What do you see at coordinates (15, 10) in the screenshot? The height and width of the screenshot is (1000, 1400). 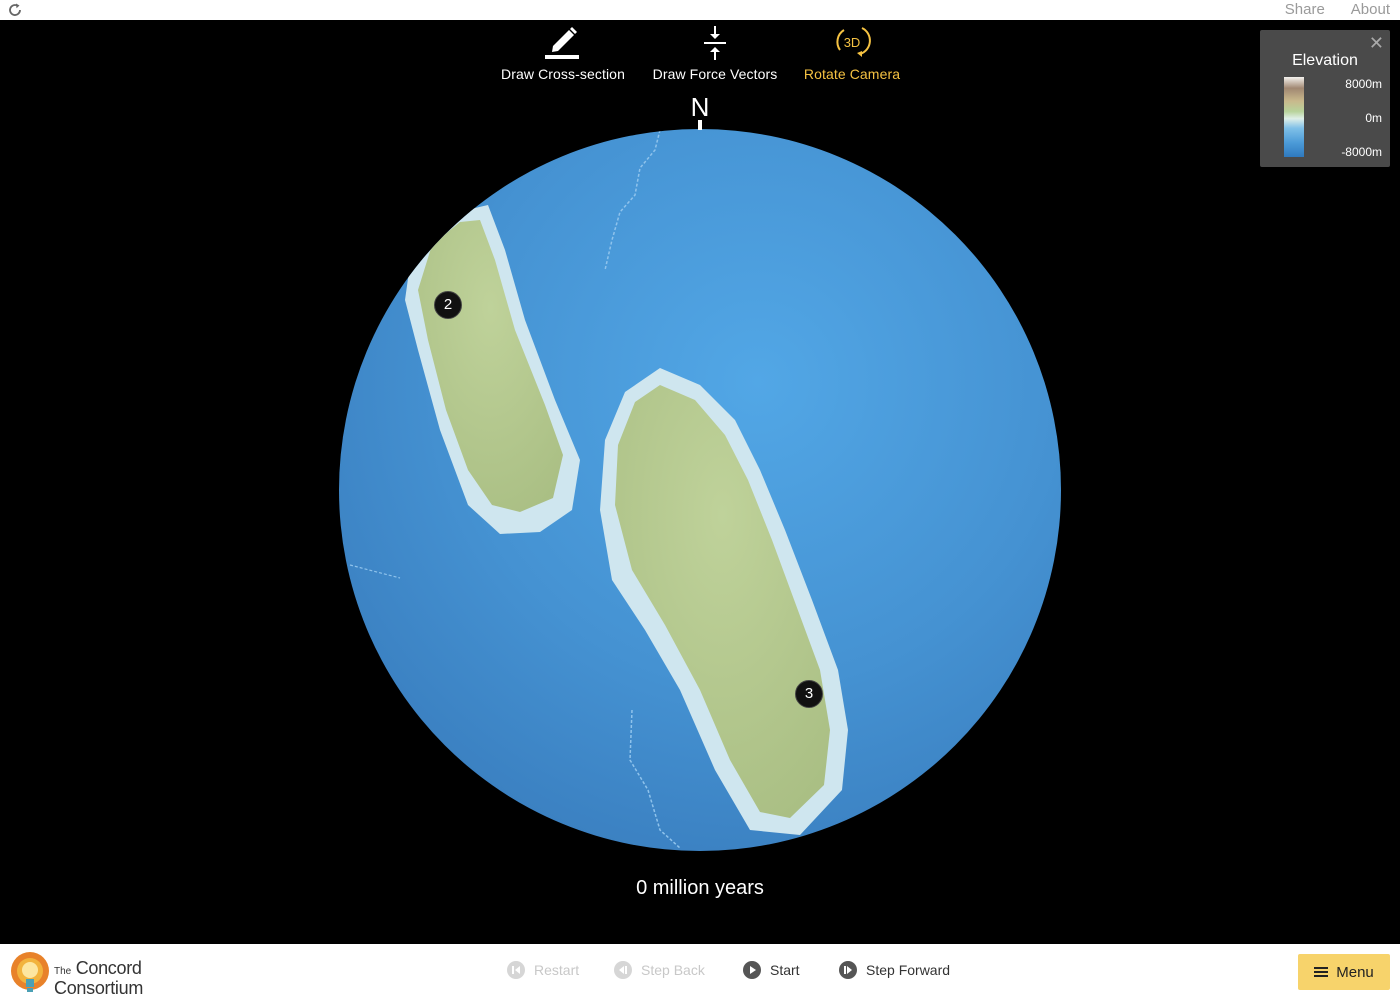 I see `reload-icon` at bounding box center [15, 10].